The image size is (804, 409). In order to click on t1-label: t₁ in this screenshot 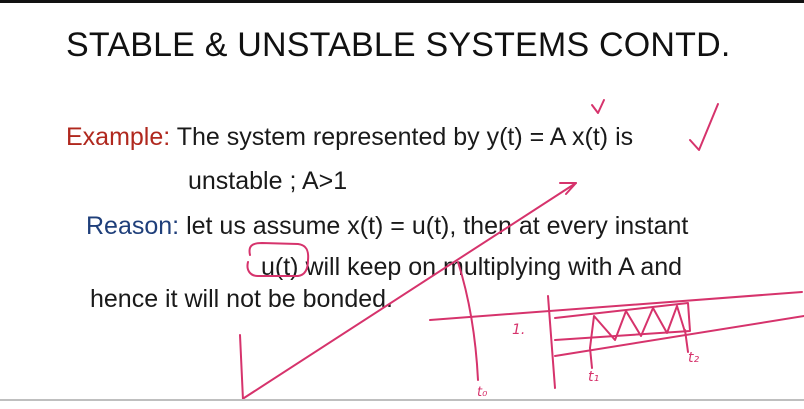, I will do `click(593, 377)`.